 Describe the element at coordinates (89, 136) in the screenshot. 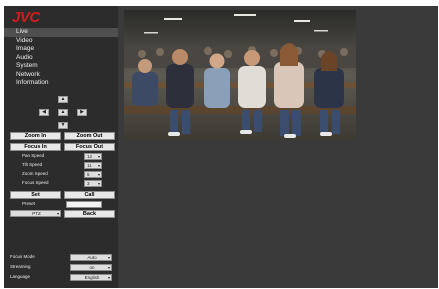

I see `zoom-out-button: Zoom Out` at that location.